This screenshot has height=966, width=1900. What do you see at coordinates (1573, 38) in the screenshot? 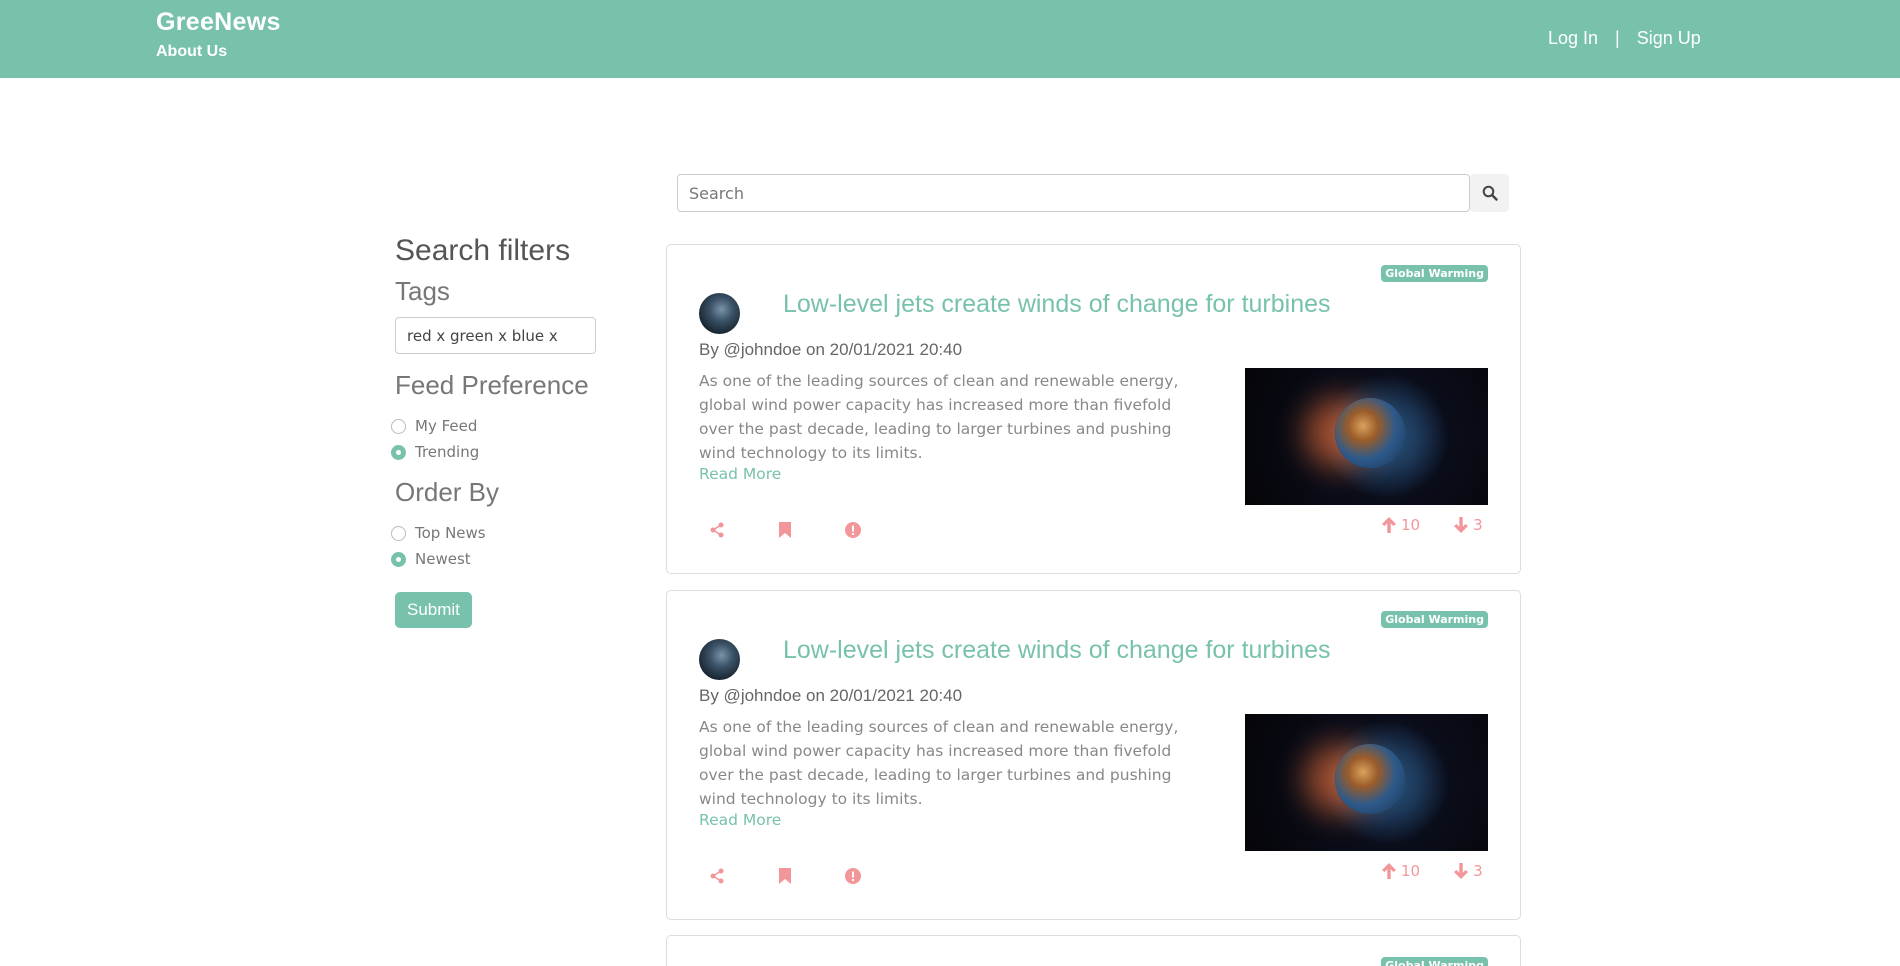
I see `login-link: Log In` at bounding box center [1573, 38].